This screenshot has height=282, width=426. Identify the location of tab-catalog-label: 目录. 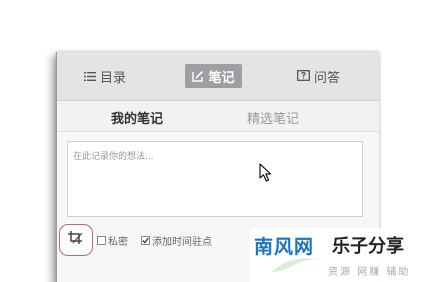
(113, 78).